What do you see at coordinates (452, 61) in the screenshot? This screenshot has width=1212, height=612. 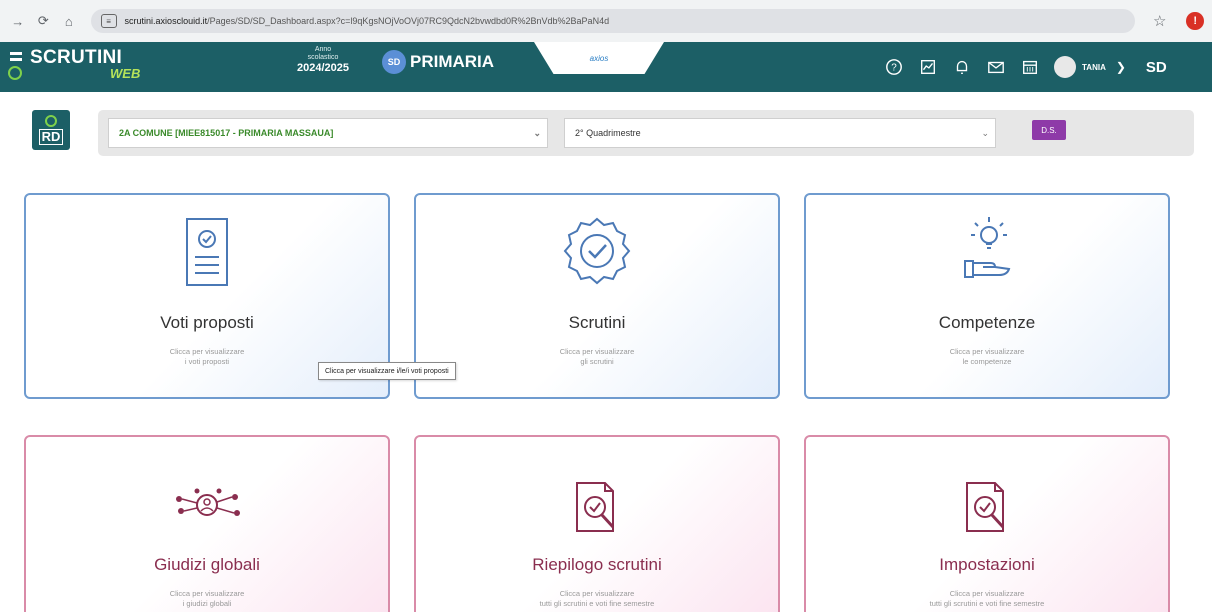 I see `level-text: PRIMARIA` at bounding box center [452, 61].